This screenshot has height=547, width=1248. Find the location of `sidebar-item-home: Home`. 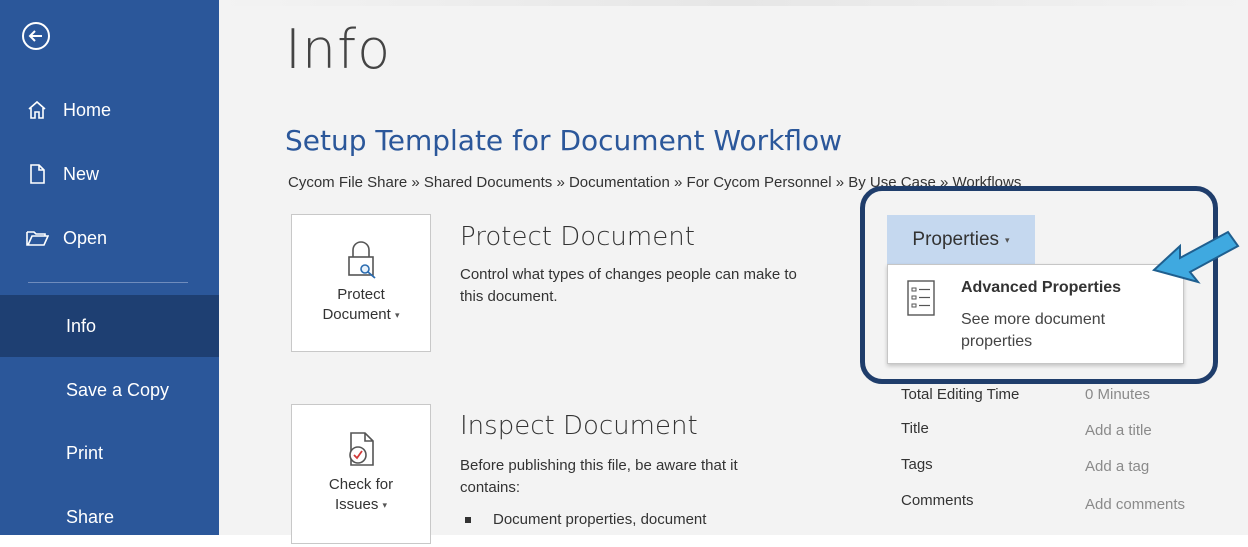

sidebar-item-home: Home is located at coordinates (109, 110).